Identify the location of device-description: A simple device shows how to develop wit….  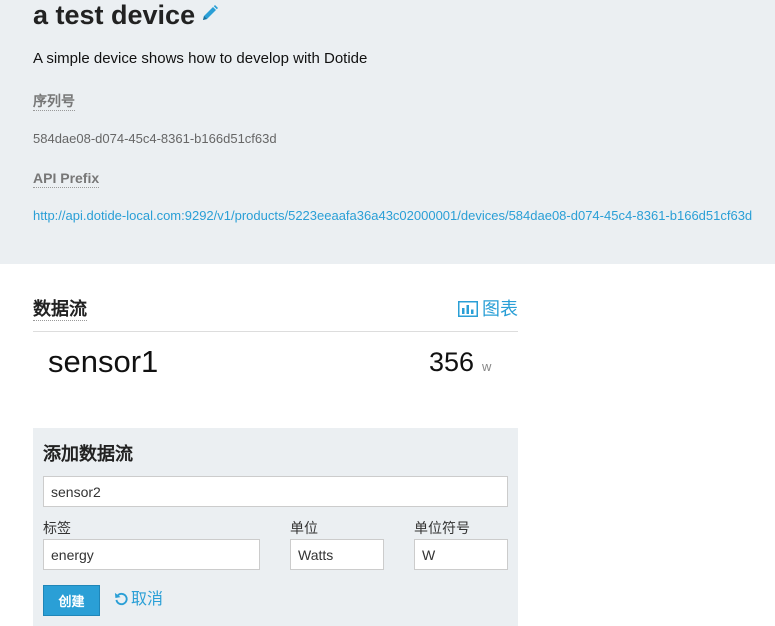
(200, 58).